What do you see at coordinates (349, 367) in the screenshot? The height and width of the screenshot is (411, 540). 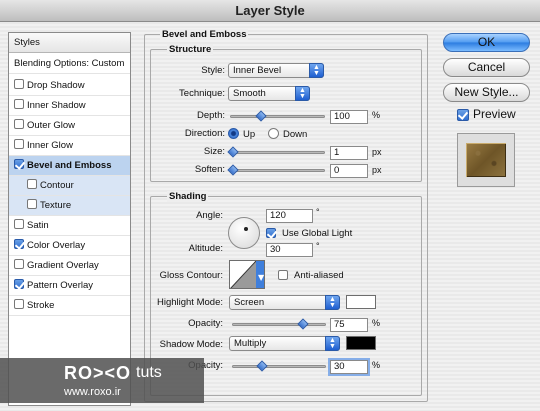 I see `shadow-opacity-input: 30` at bounding box center [349, 367].